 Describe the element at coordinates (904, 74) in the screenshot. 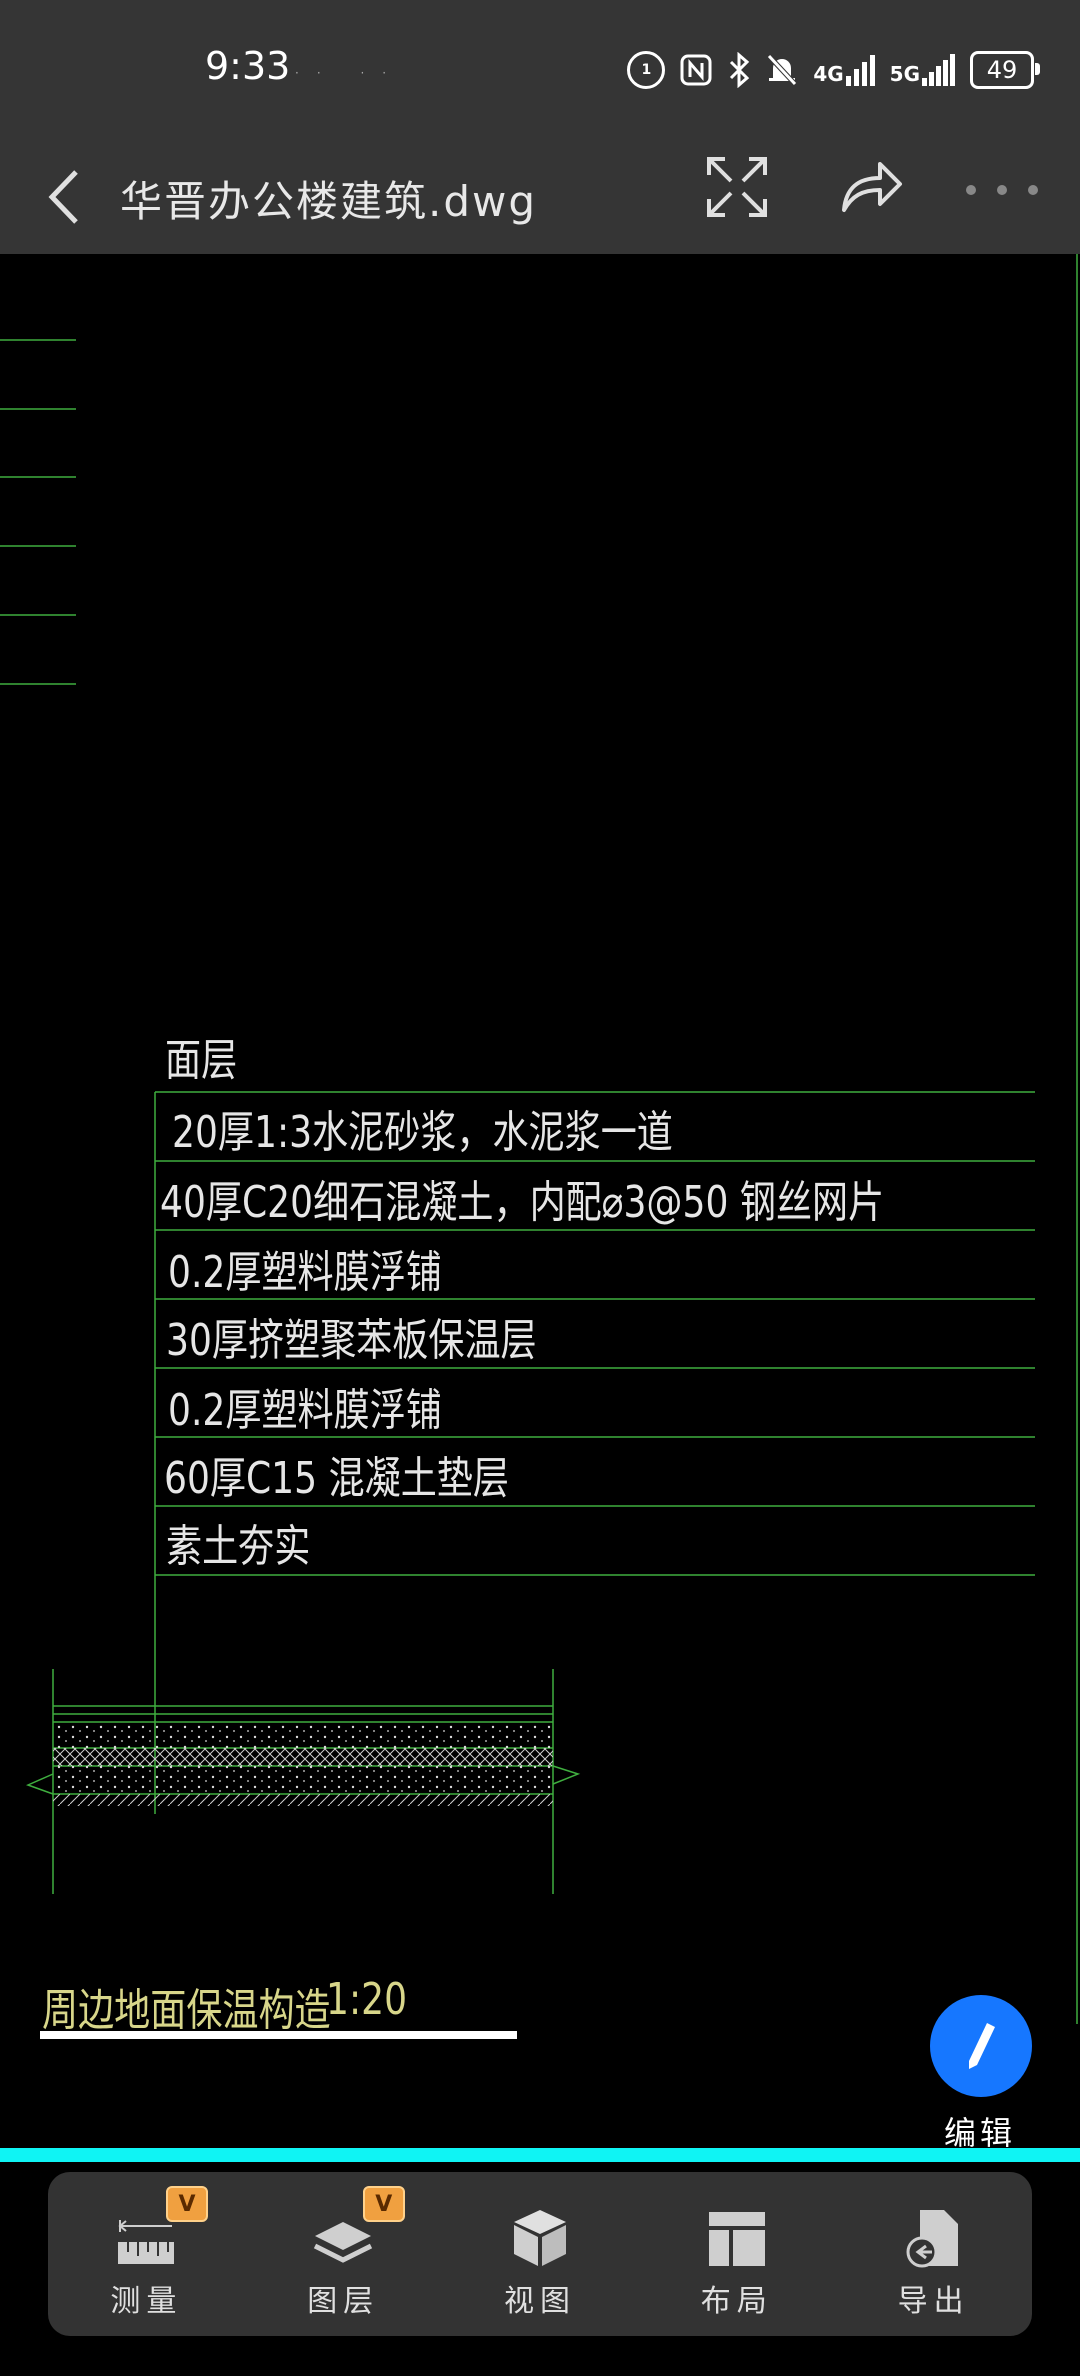

I see `network-5g-label: 5G` at that location.